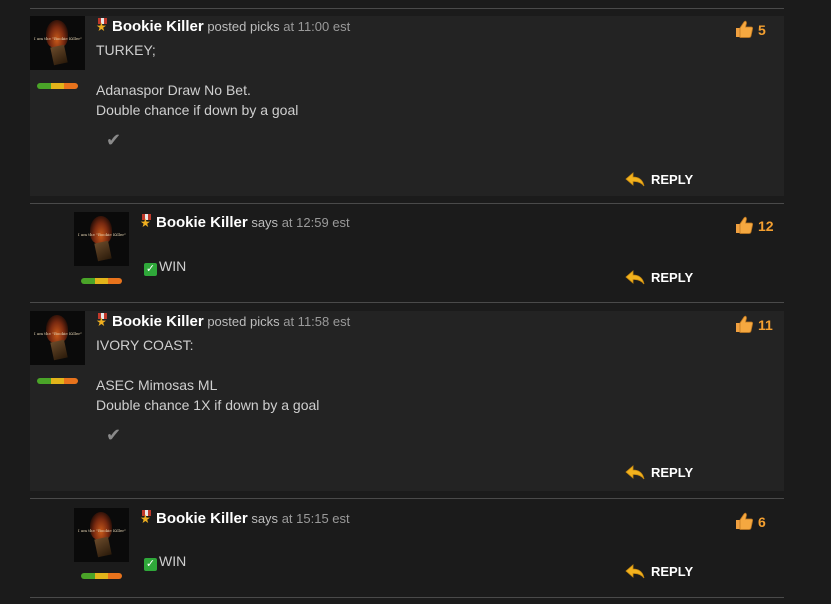  Describe the element at coordinates (315, 518) in the screenshot. I see `post-time: at 15:15 est` at that location.